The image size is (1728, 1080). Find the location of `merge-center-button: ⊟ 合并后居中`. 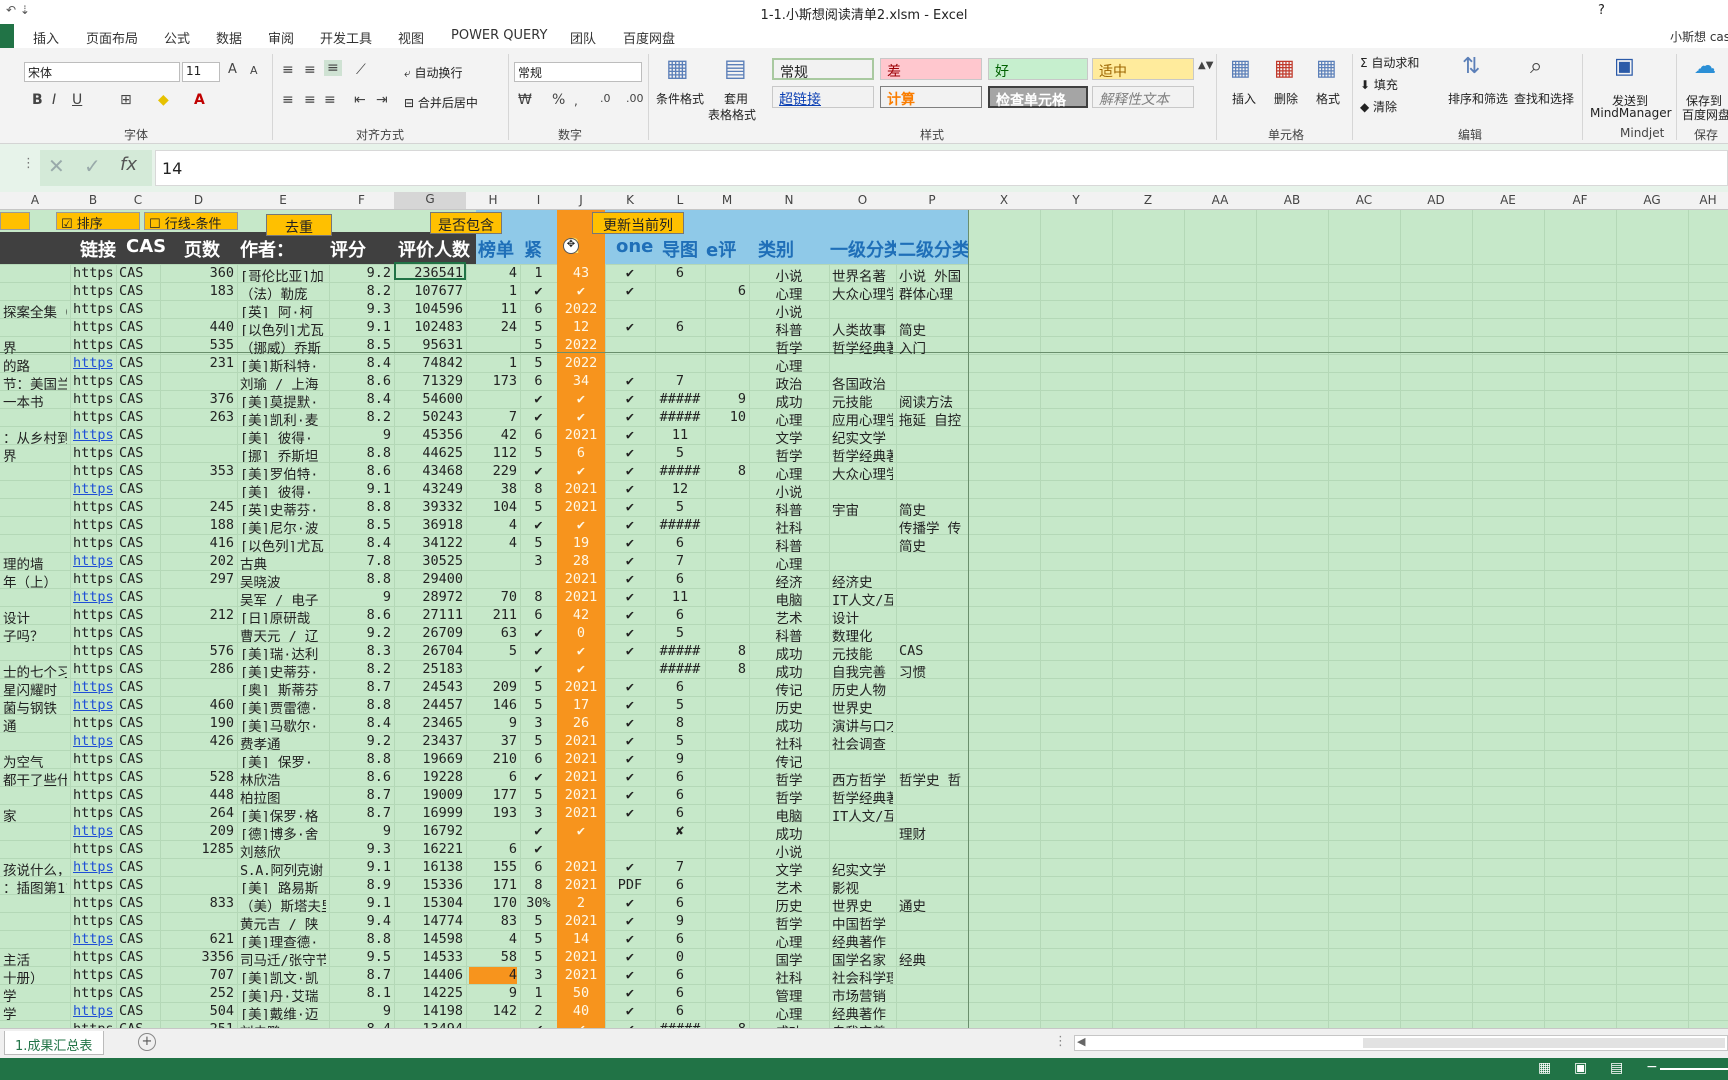

merge-center-button: ⊟ 合并后居中 is located at coordinates (441, 102).